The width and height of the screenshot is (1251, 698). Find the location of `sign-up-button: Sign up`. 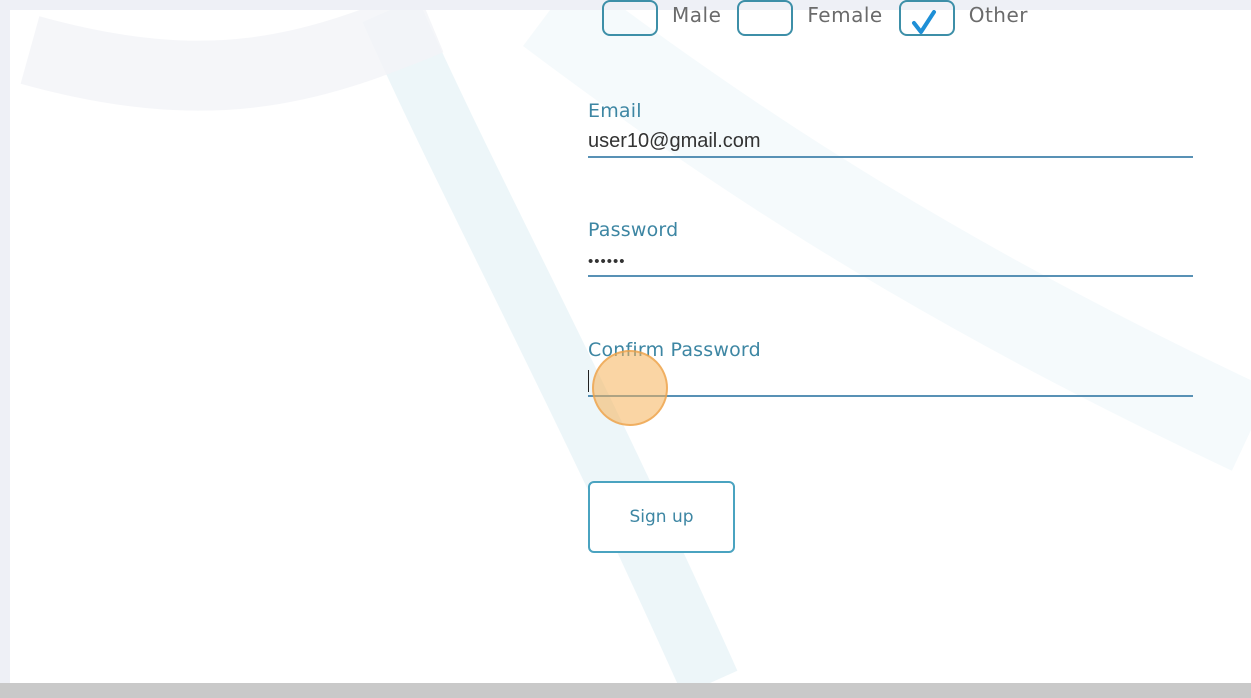

sign-up-button: Sign up is located at coordinates (661, 517).